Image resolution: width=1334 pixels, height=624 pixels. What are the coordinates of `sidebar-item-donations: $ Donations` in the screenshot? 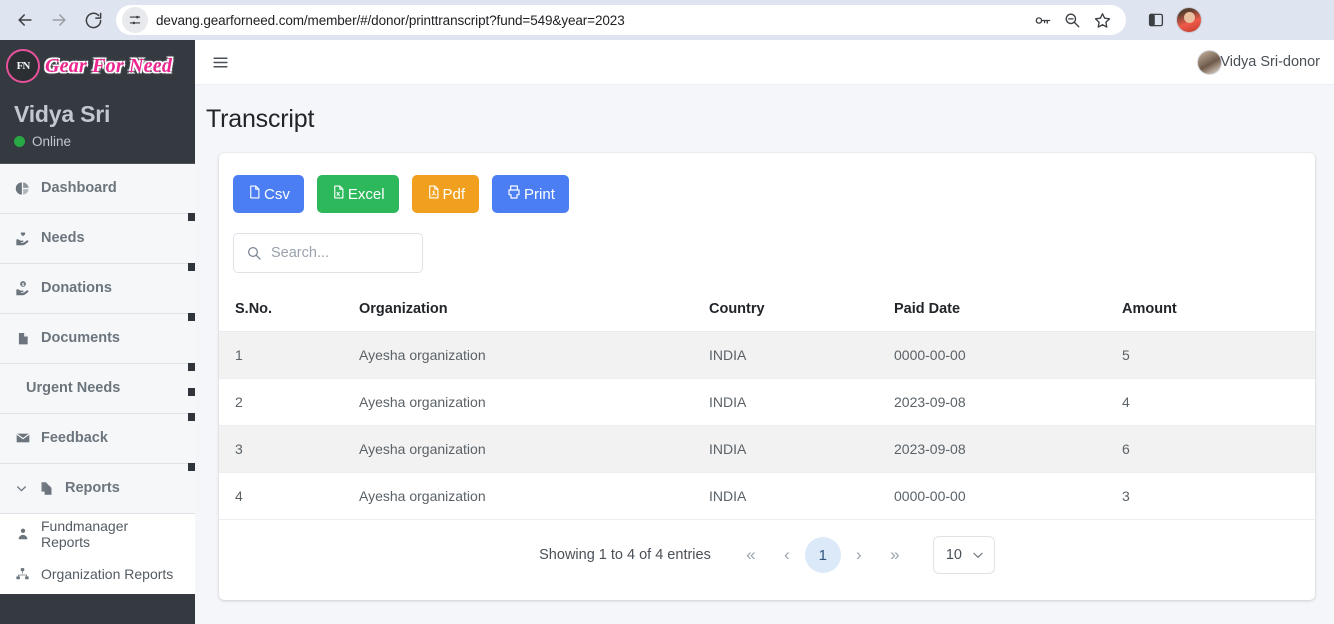 It's located at (97, 288).